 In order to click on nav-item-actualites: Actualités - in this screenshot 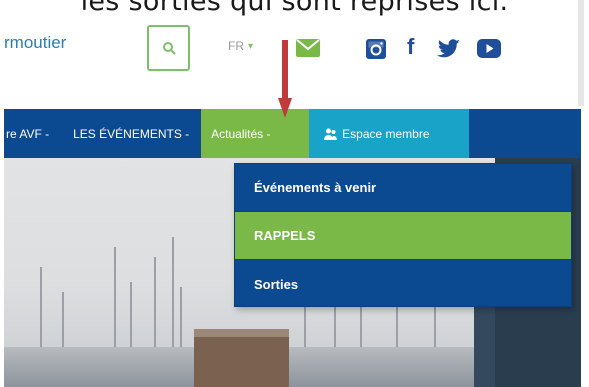, I will do `click(255, 133)`.